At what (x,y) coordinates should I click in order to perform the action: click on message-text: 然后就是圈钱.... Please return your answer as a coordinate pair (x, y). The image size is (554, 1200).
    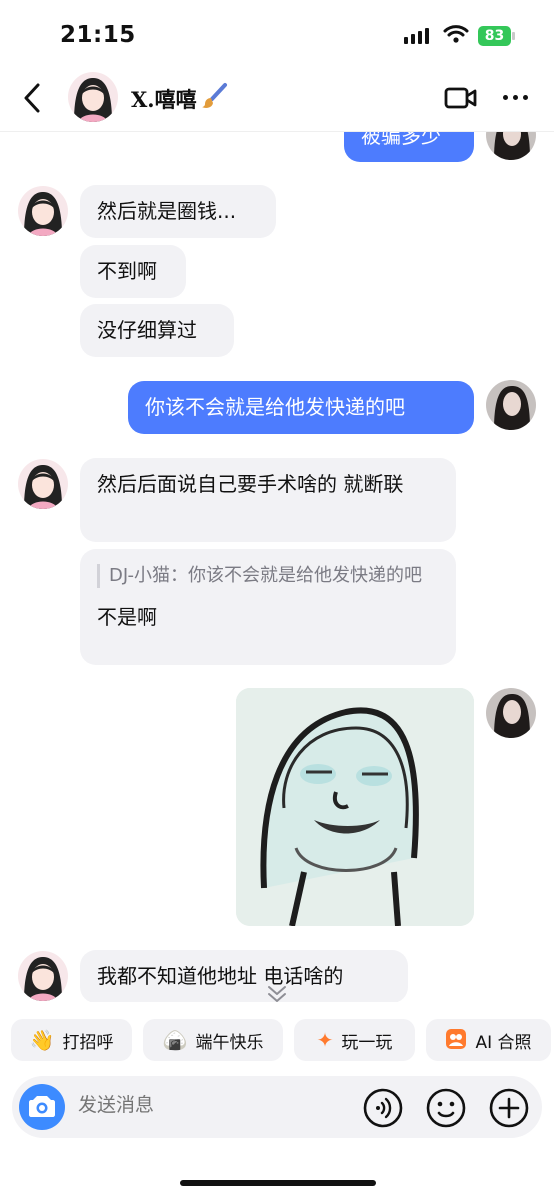
    Looking at the image, I should click on (167, 211).